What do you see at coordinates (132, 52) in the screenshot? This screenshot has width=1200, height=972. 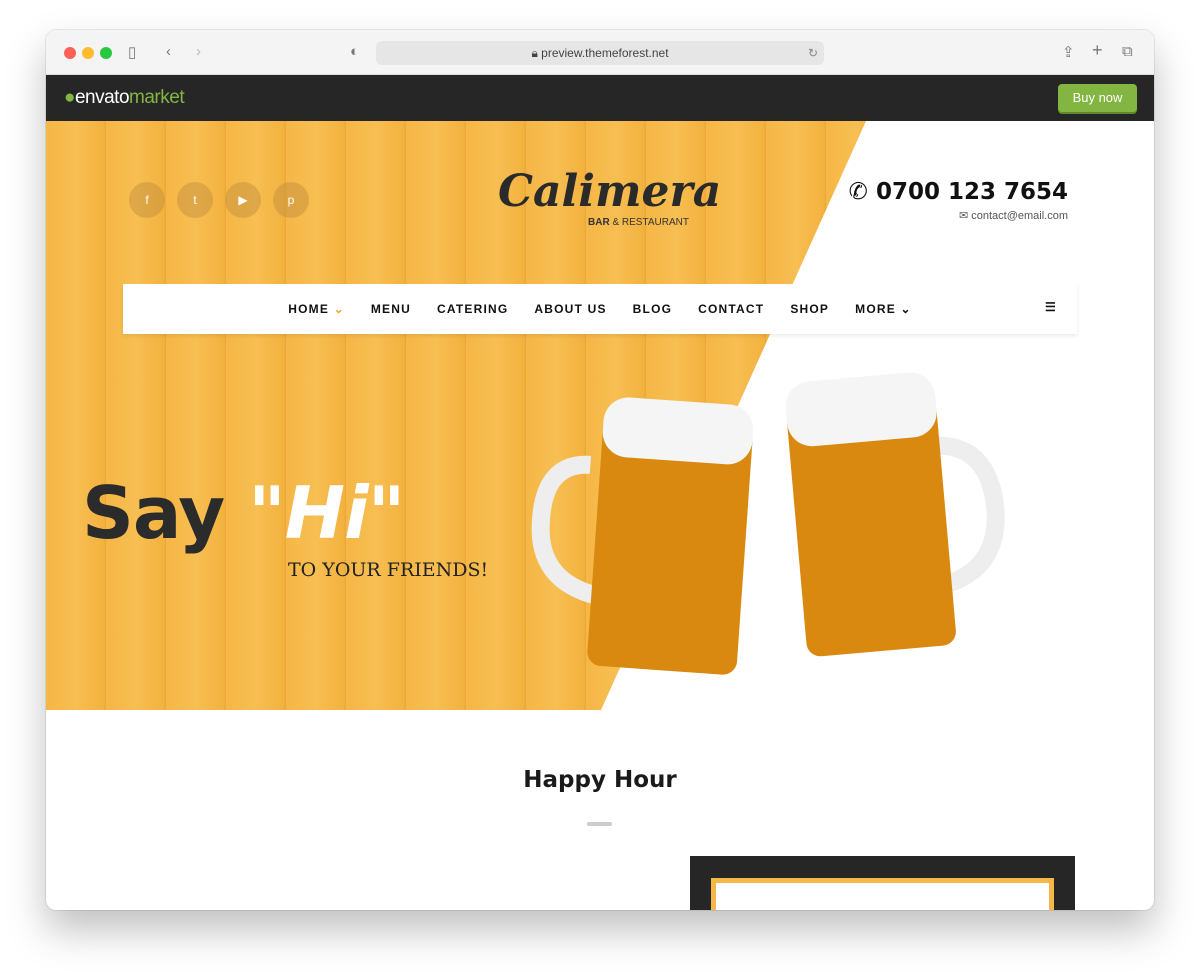 I see `sidebar-icon: ▯` at bounding box center [132, 52].